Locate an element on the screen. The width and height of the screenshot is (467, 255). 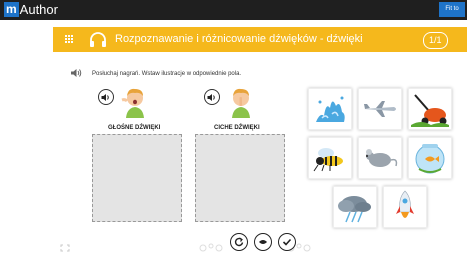
show-answers-icon is located at coordinates (263, 242).